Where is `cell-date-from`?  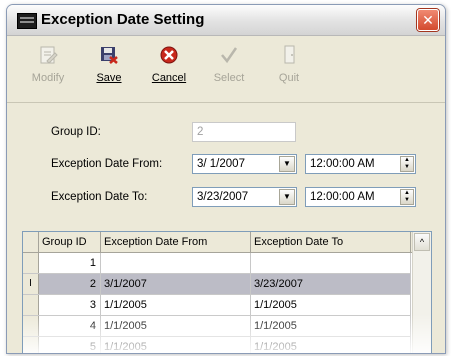
cell-date-from is located at coordinates (176, 263).